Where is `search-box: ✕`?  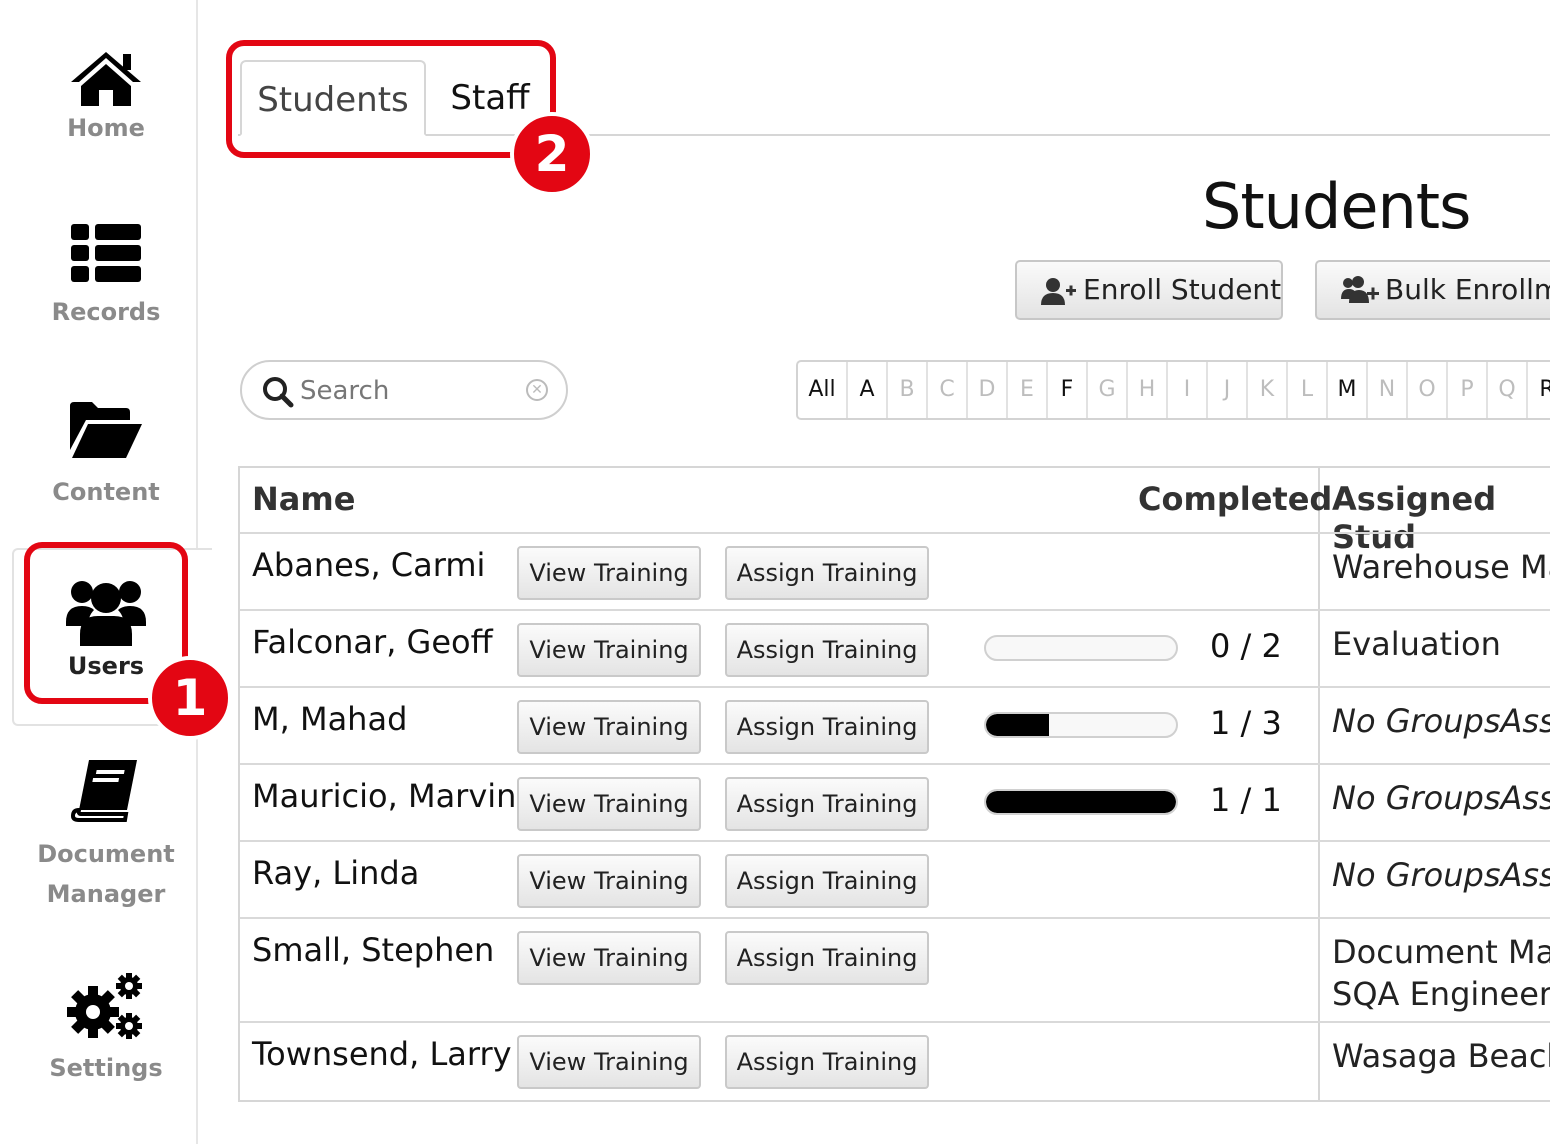
search-box: ✕ is located at coordinates (404, 390).